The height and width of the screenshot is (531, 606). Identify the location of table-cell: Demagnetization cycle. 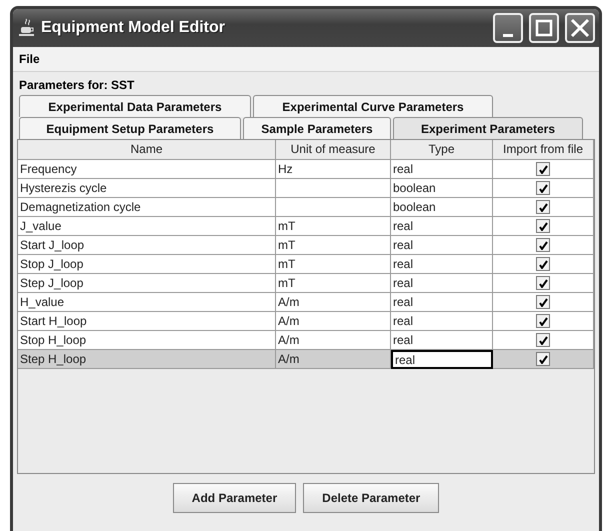
(147, 207).